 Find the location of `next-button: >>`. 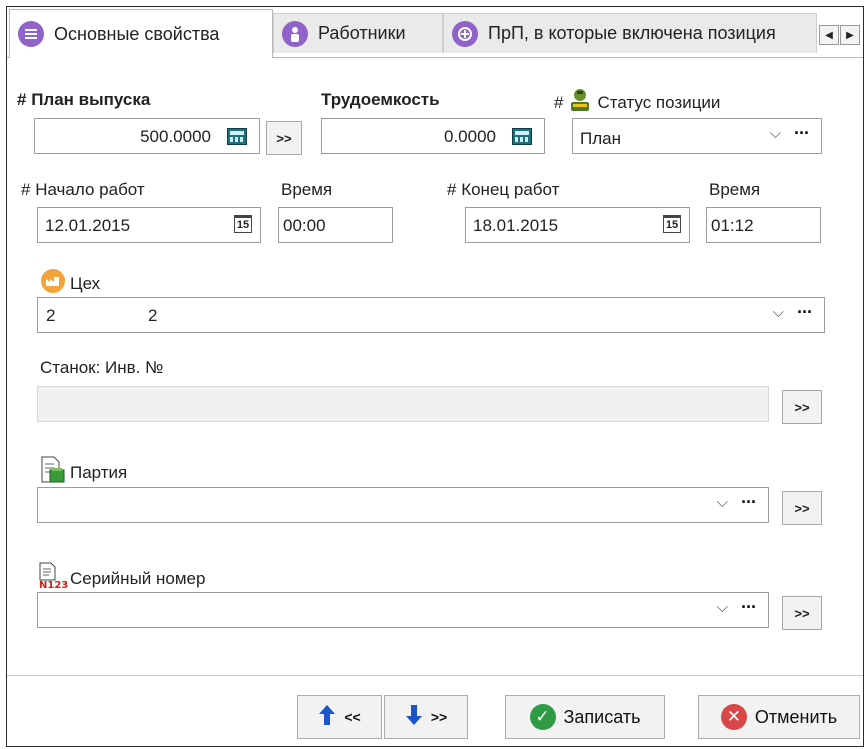

next-button: >> is located at coordinates (426, 717).